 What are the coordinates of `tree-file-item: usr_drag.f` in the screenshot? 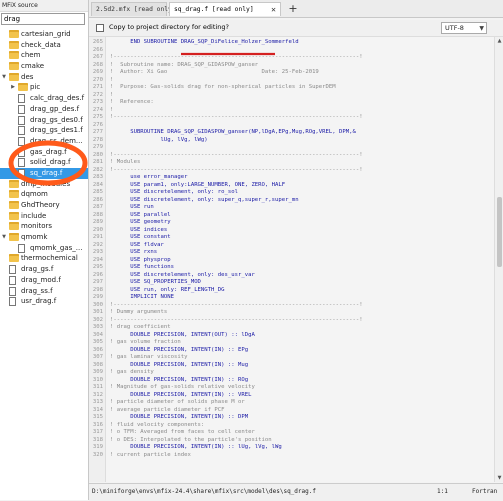 It's located at (44, 301).